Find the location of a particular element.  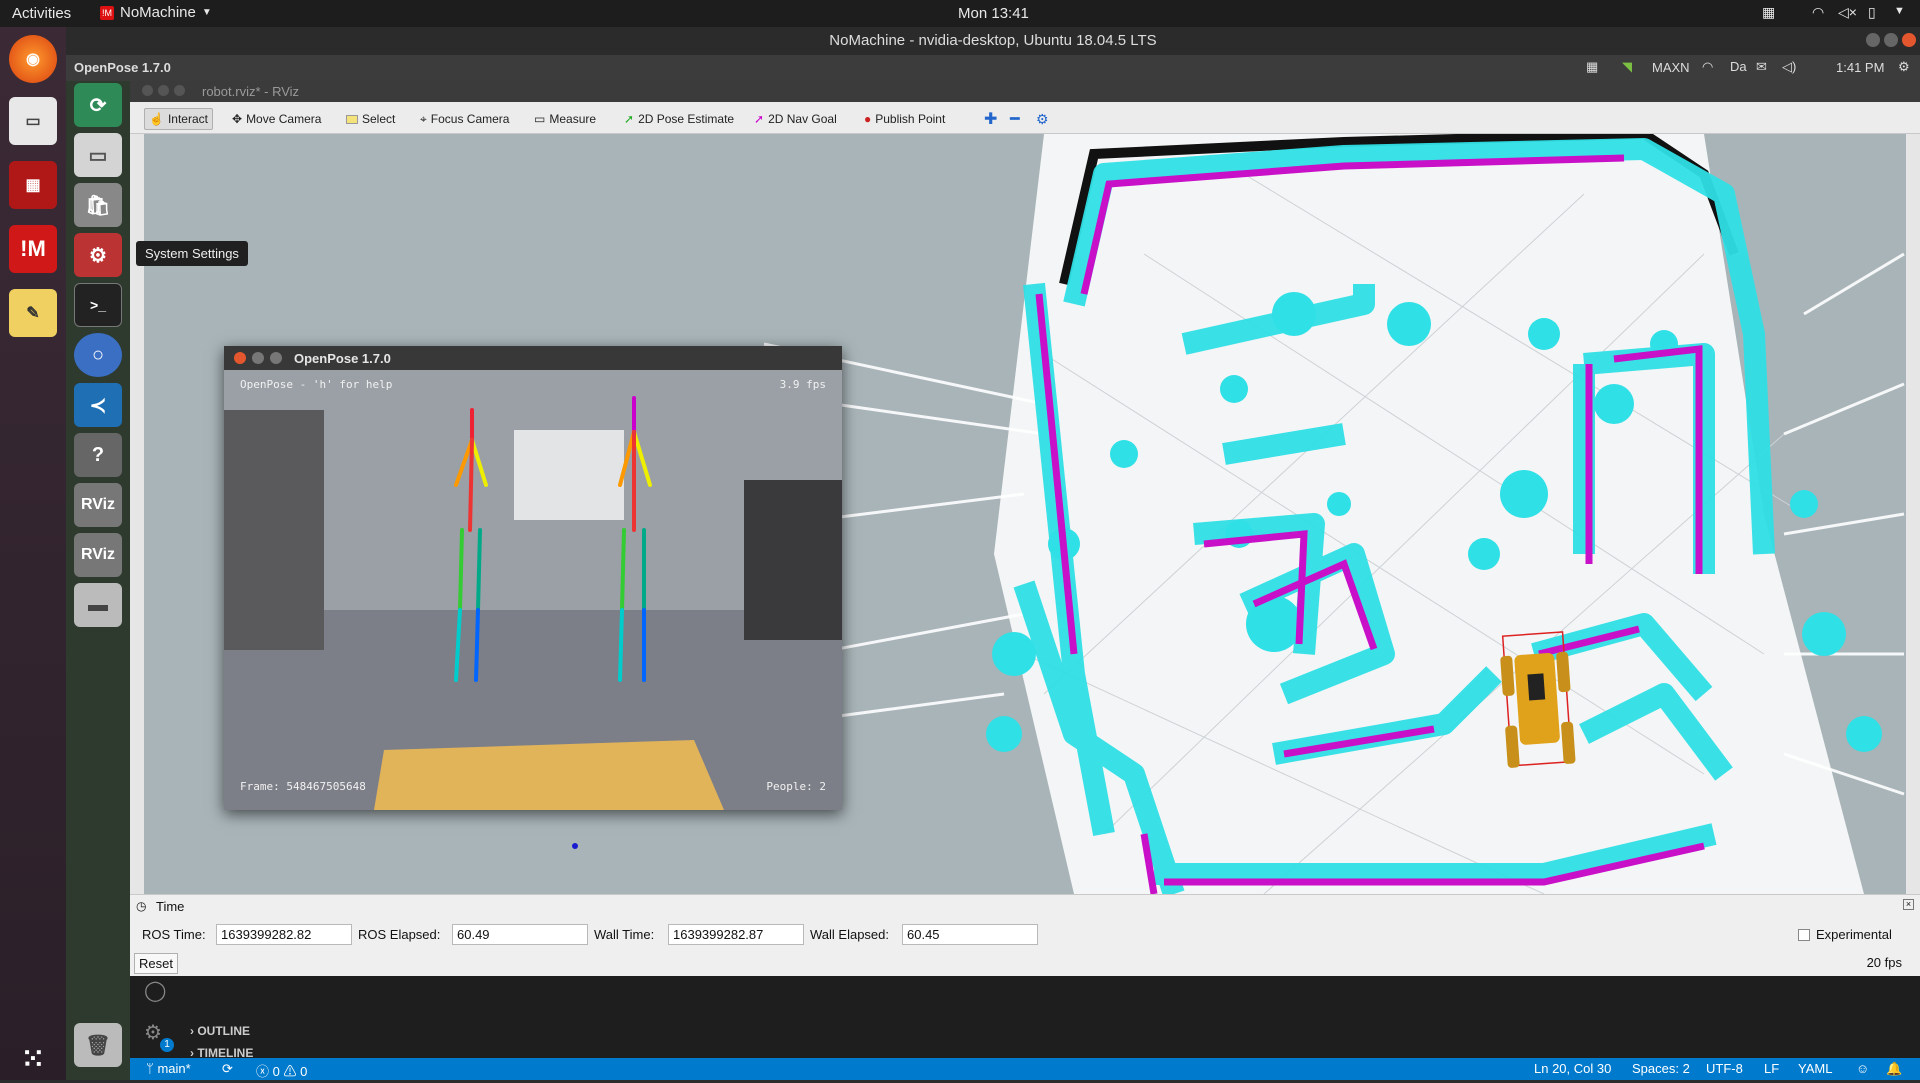

chevron-down-icon: ▼ is located at coordinates (206, 12).